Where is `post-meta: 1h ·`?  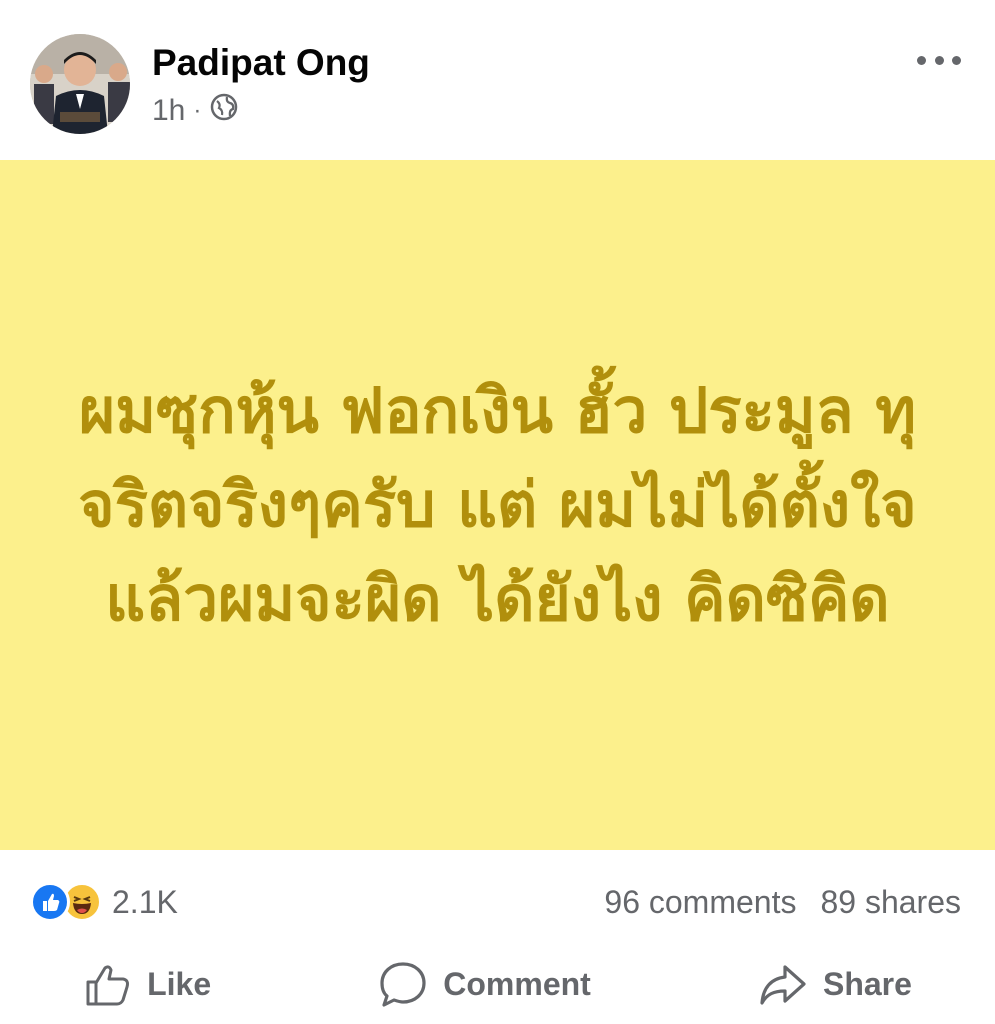
post-meta: 1h · is located at coordinates (195, 111).